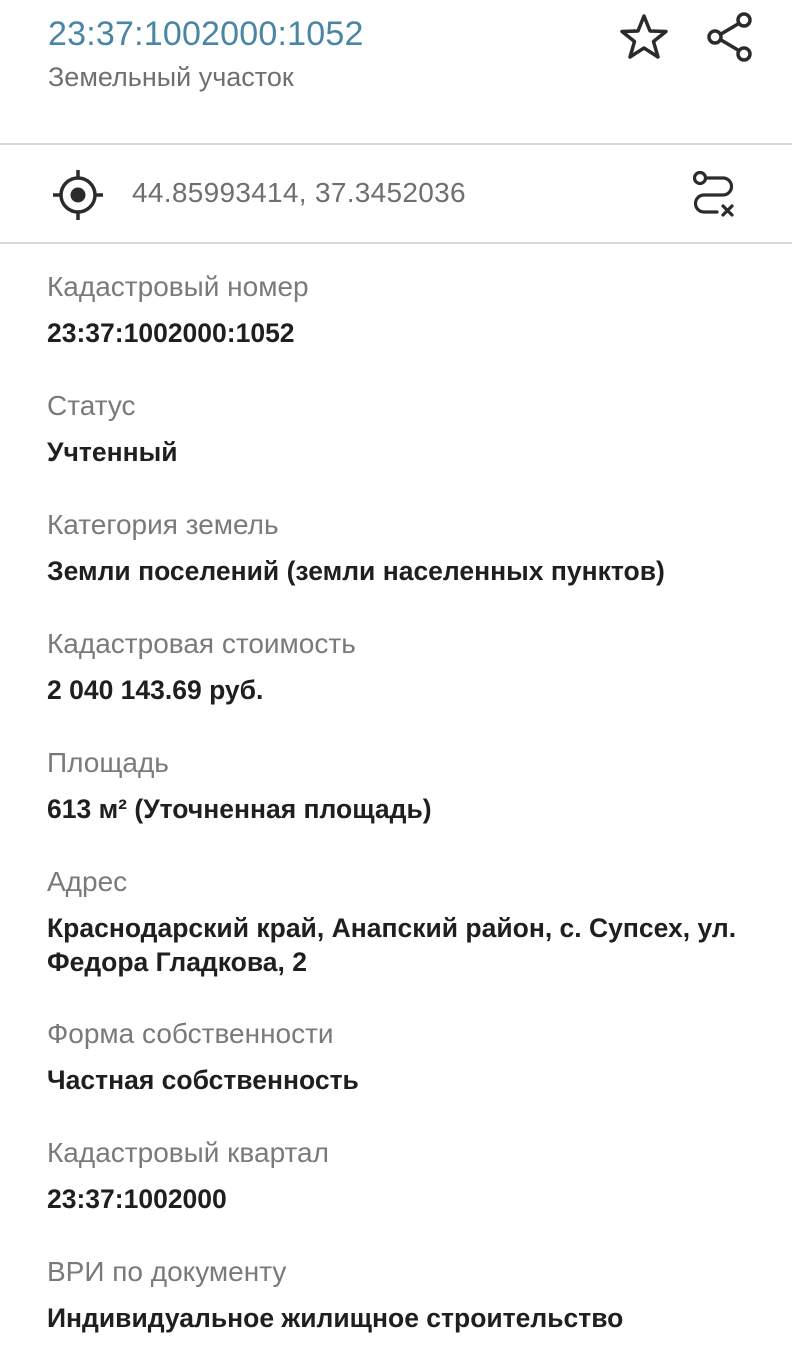 This screenshot has width=792, height=1350. What do you see at coordinates (206, 34) in the screenshot?
I see `page-title: 23:37:1002000:1052` at bounding box center [206, 34].